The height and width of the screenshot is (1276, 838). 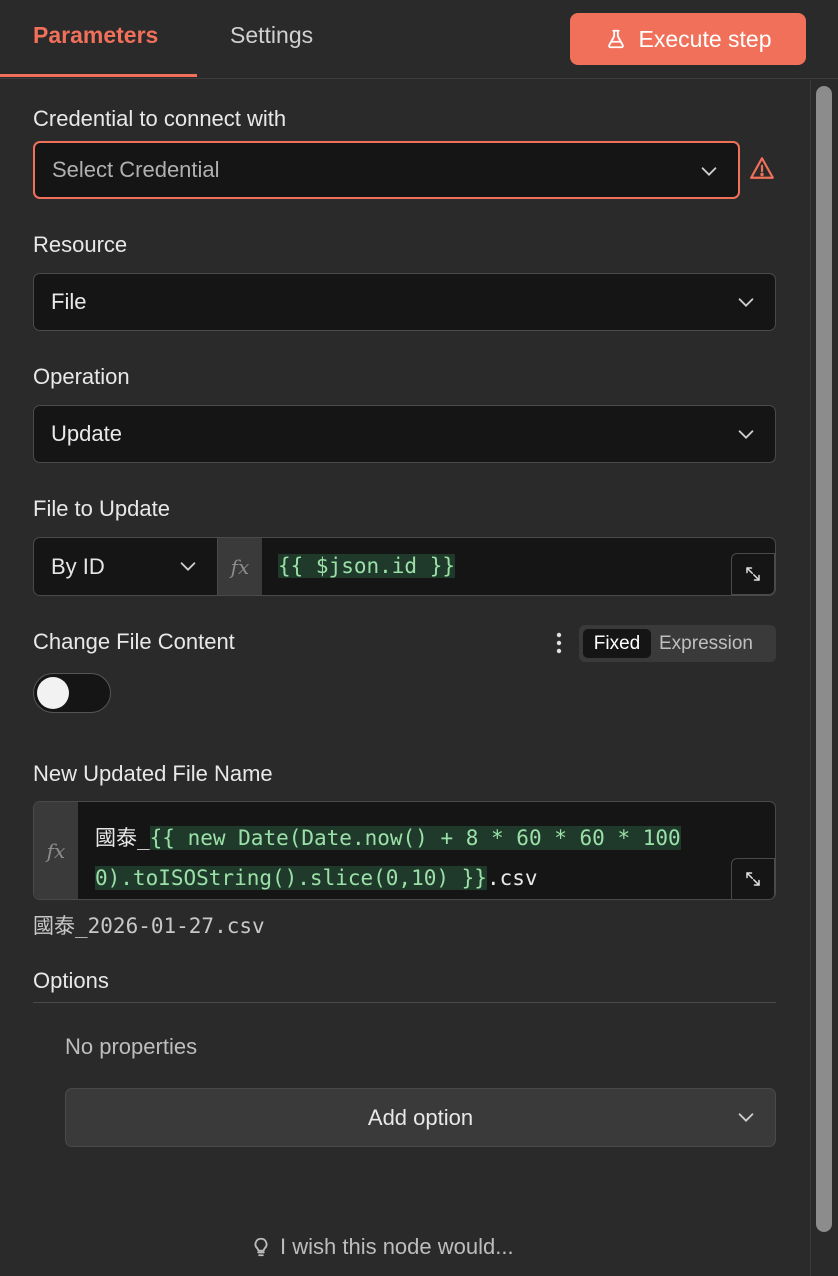 I want to click on file-to-update-field: By ID fx {{ $json.id }}, so click(x=404, y=566).